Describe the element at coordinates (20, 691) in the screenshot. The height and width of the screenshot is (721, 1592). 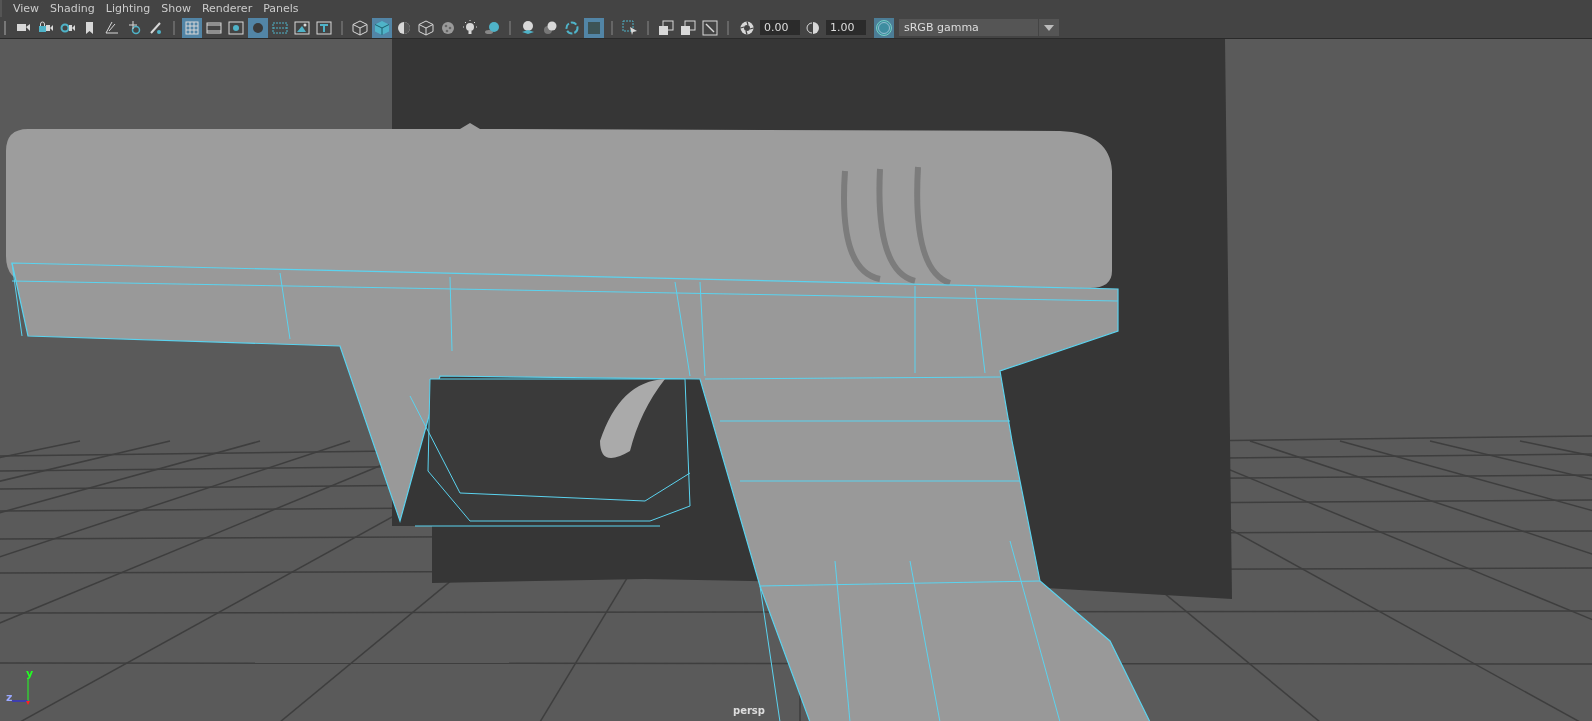
I see `axis-drawing` at that location.